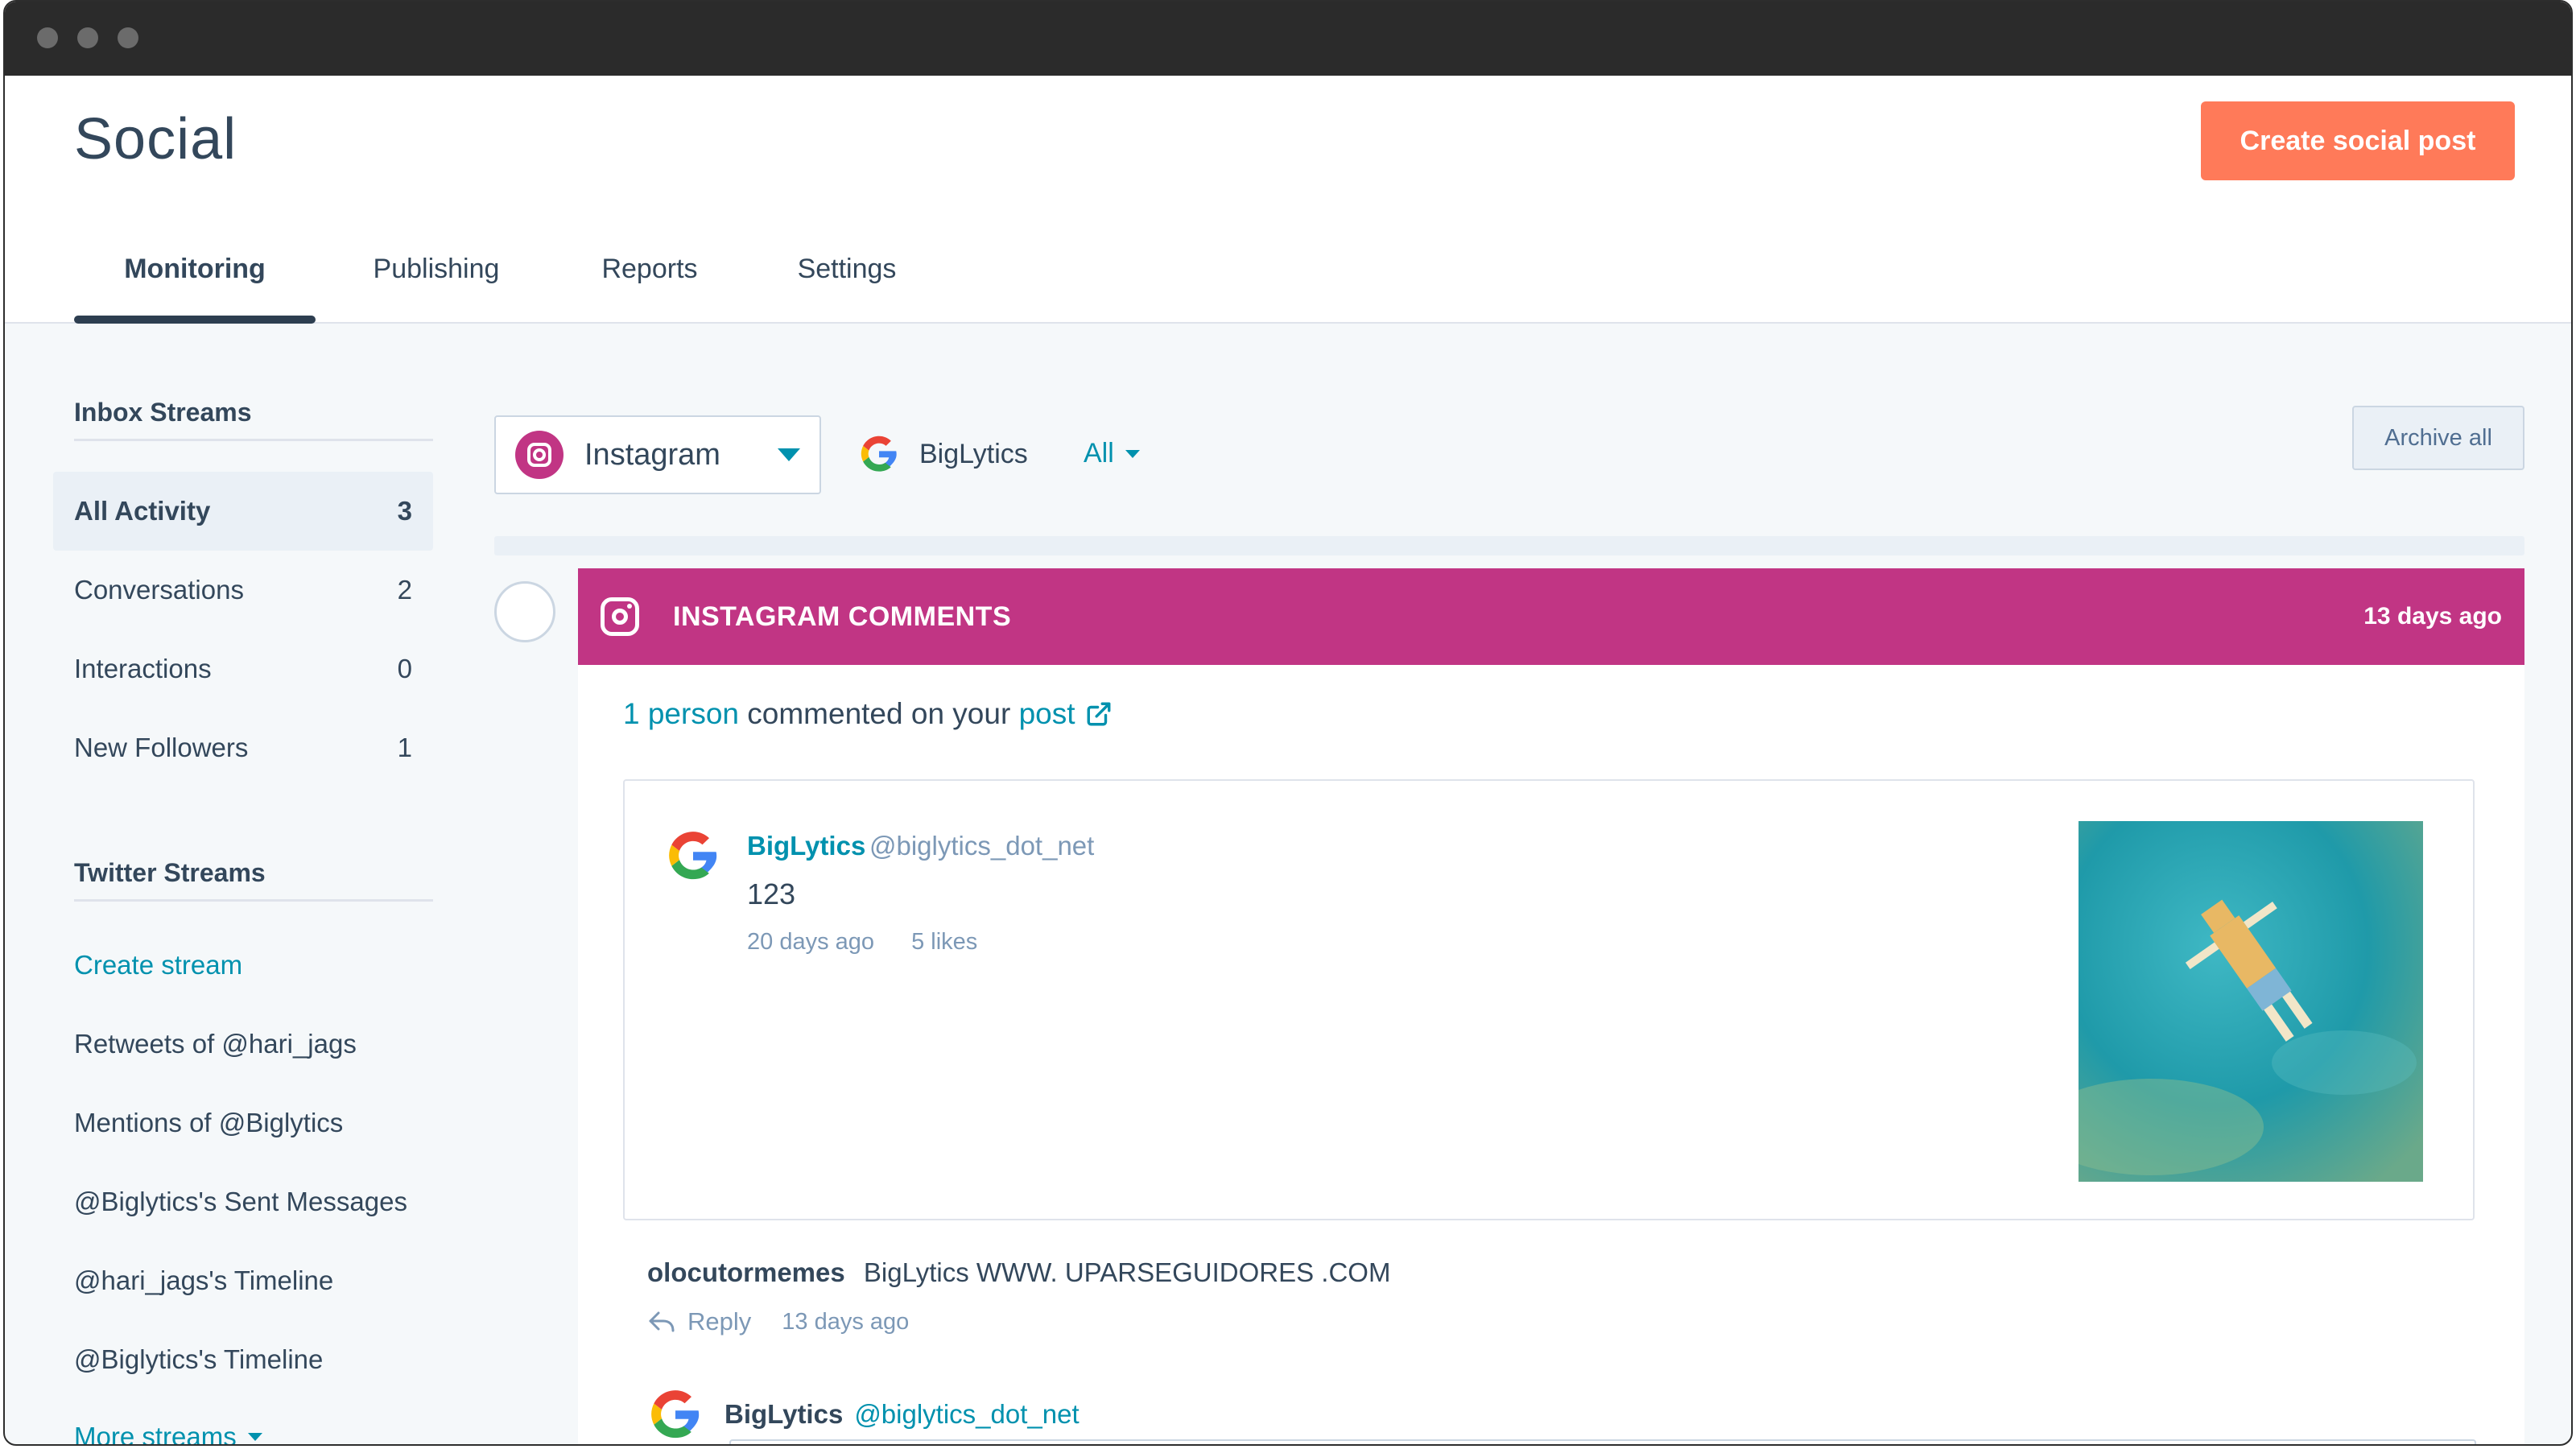 The image size is (2576, 1449). Describe the element at coordinates (404, 668) in the screenshot. I see `sidebar-item-count: 0` at that location.